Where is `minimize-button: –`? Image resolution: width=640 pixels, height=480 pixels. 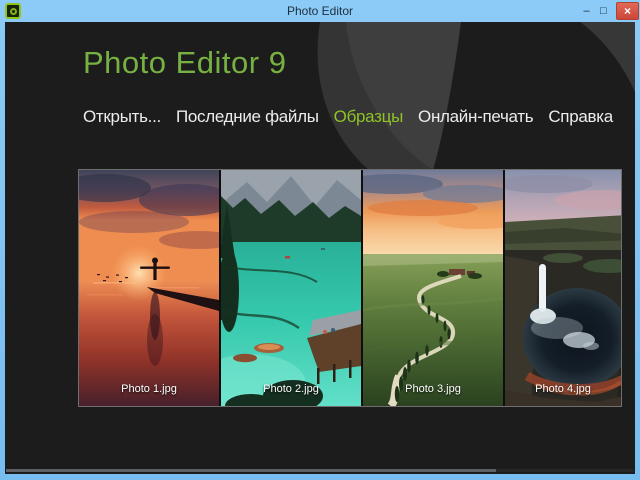 minimize-button: – is located at coordinates (586, 11).